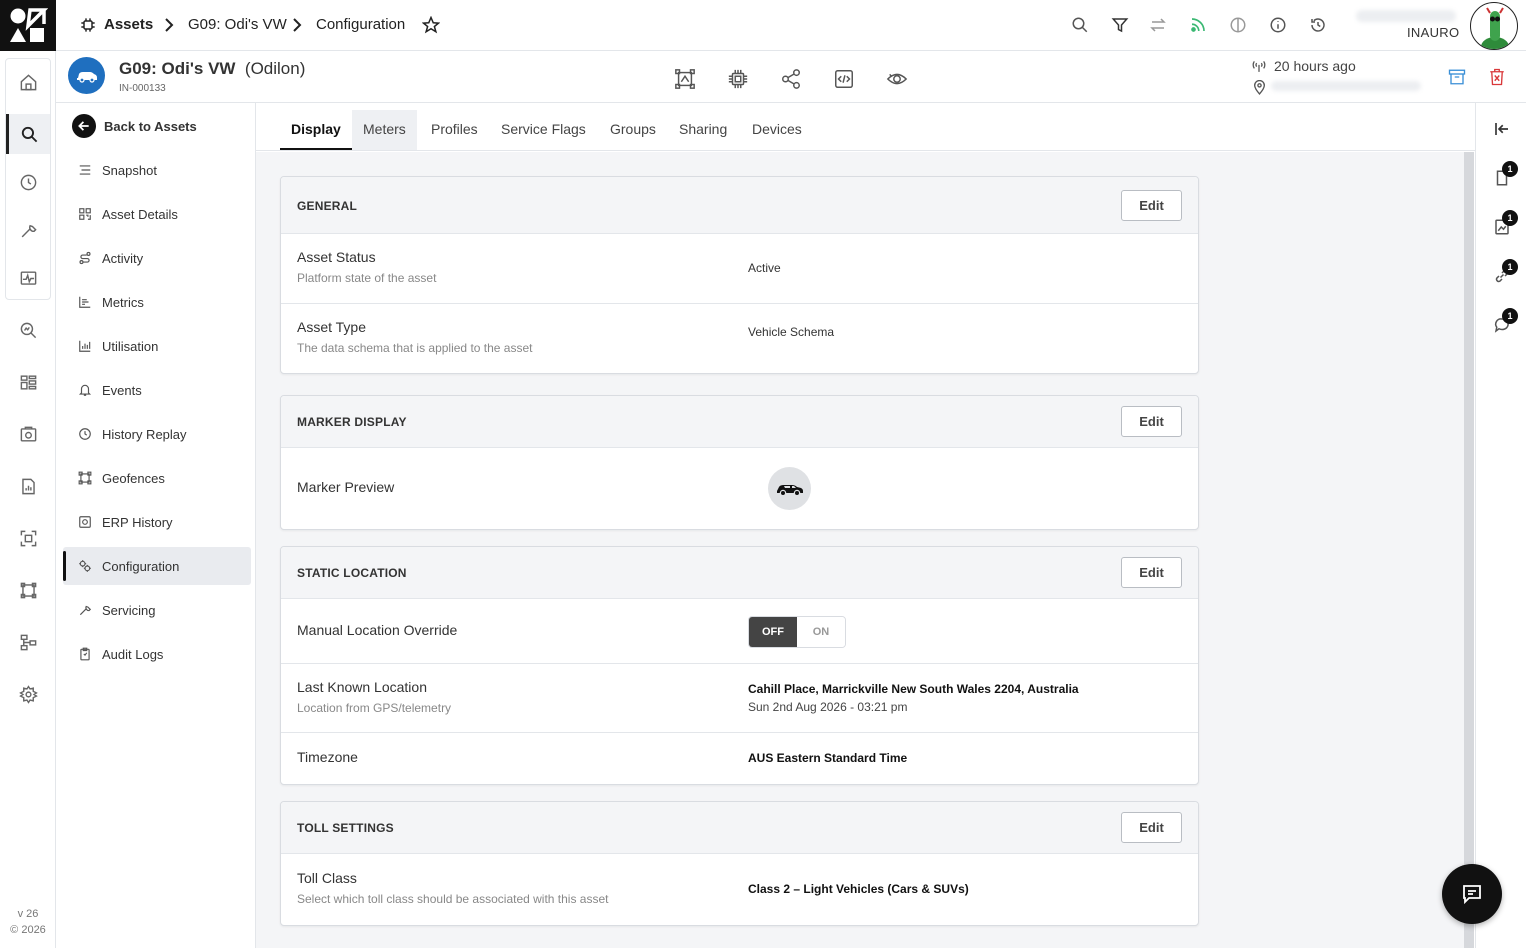 This screenshot has width=1526, height=948. Describe the element at coordinates (431, 25) in the screenshot. I see `star-icon` at that location.